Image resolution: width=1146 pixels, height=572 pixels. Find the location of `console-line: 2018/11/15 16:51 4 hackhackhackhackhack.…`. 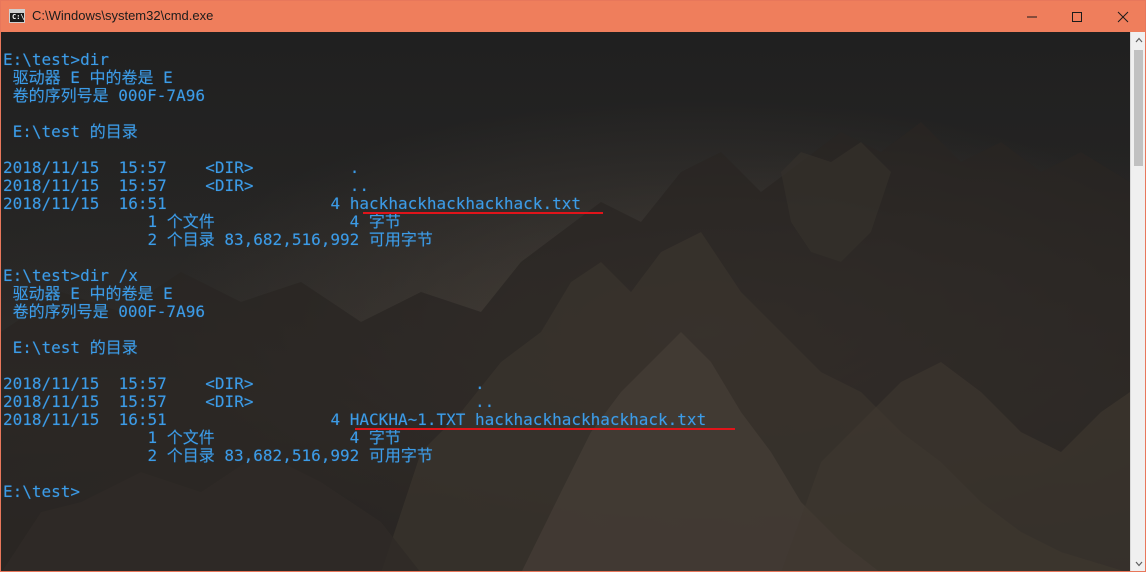

console-line: 2018/11/15 16:51 4 hackhackhackhackhack.… is located at coordinates (292, 203).